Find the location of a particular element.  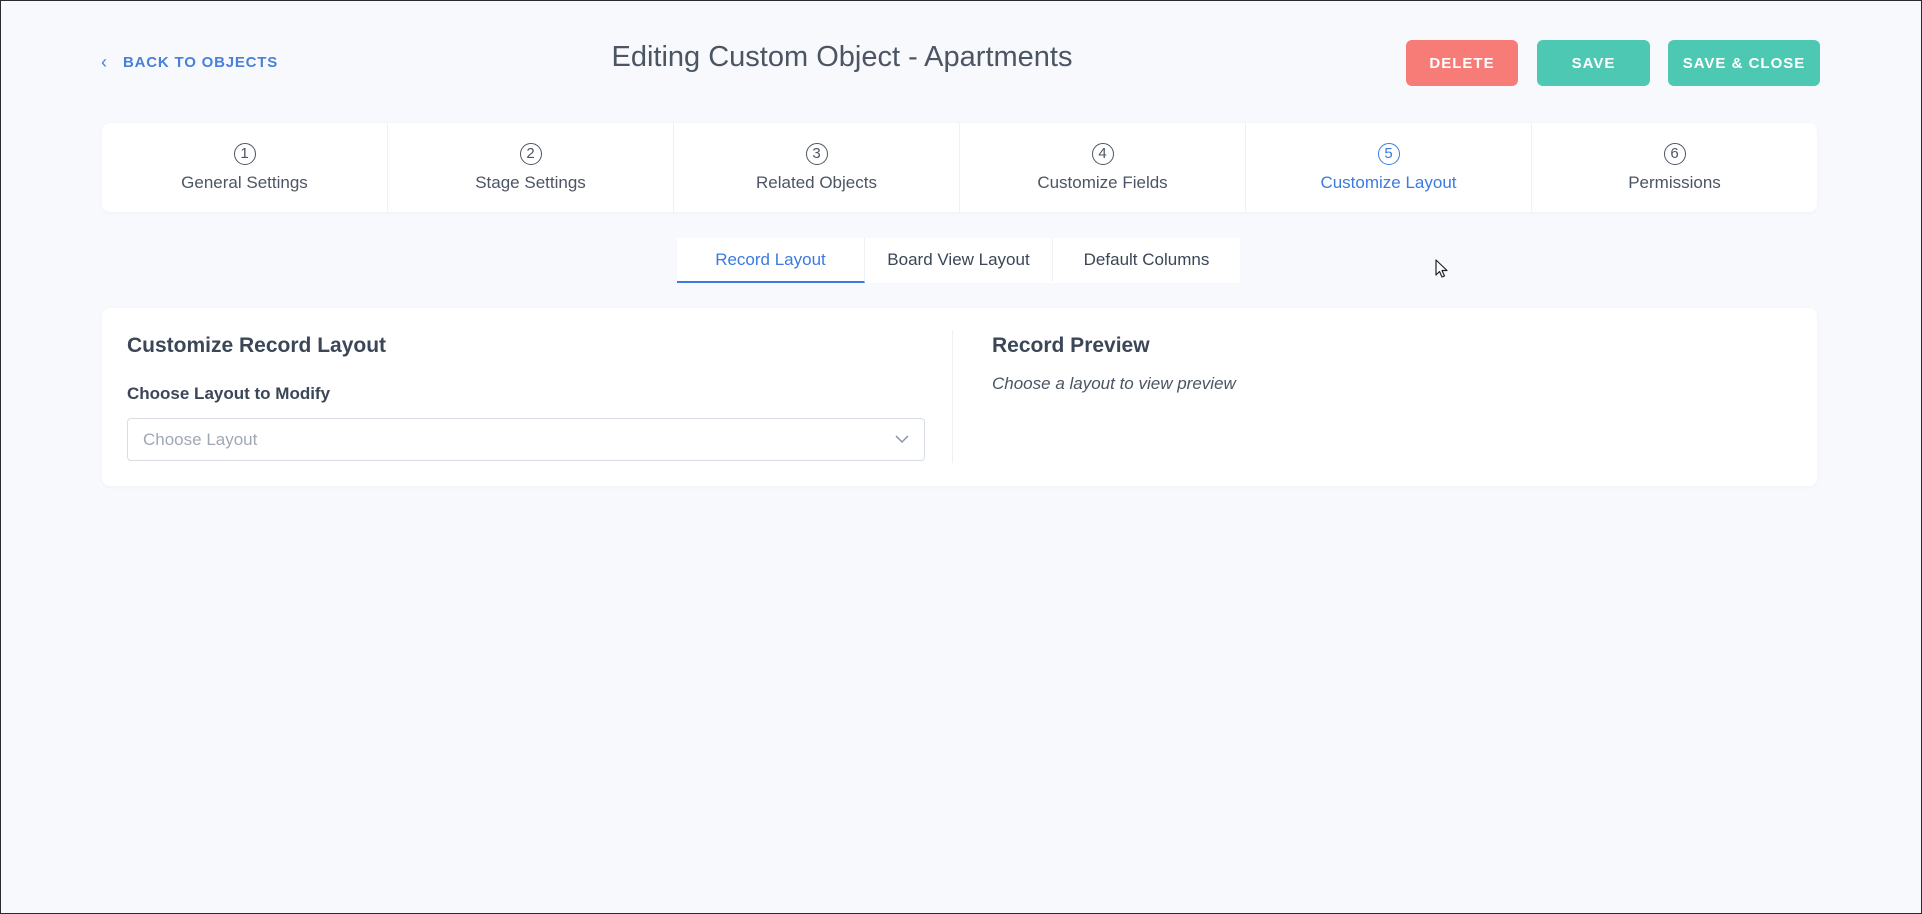

tab-record-layout: Record Layout is located at coordinates (771, 260).